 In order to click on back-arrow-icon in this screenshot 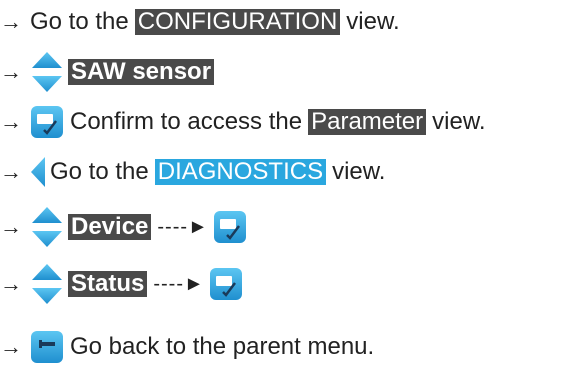, I will do `click(47, 347)`.